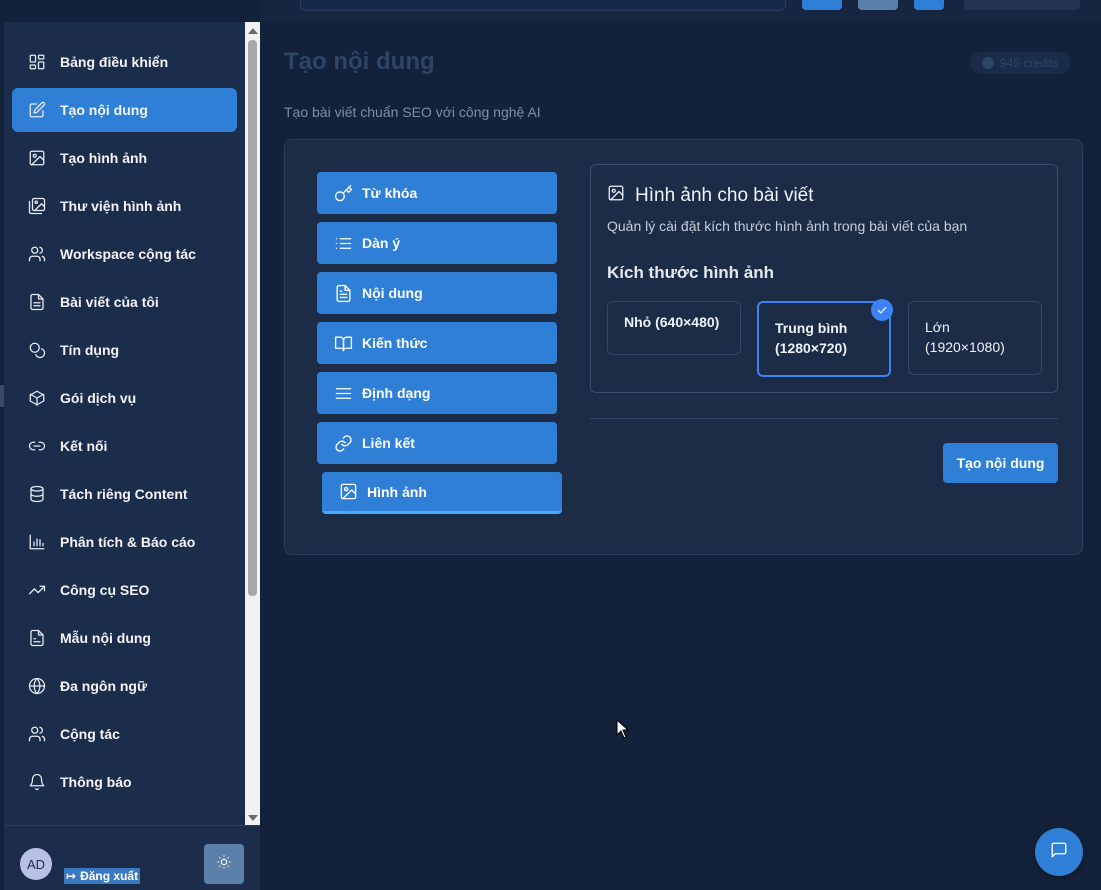 Image resolution: width=1101 pixels, height=890 pixels. I want to click on step-format: Định dạng, so click(437, 393).